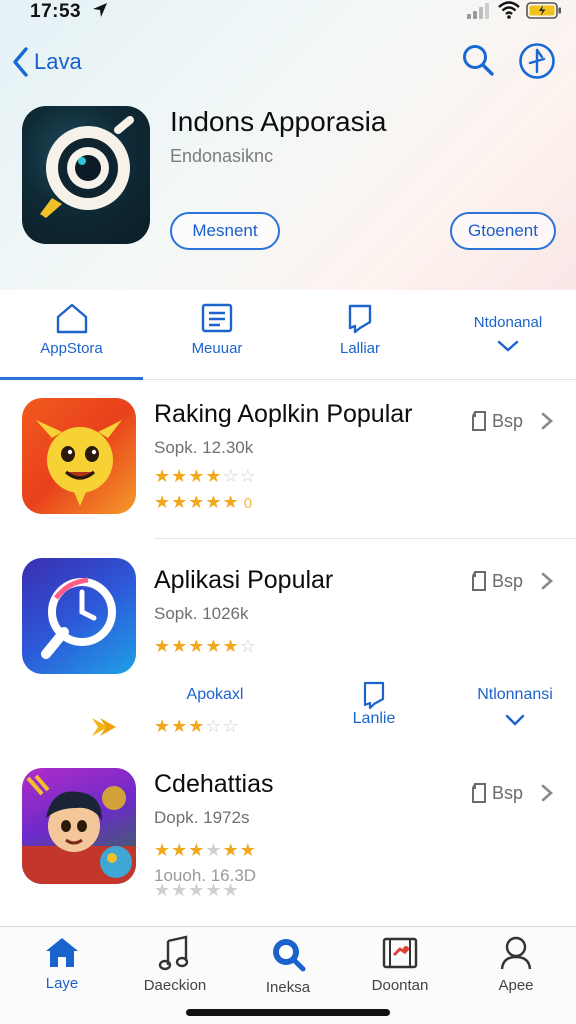 This screenshot has height=1024, width=576. I want to click on star-rating-faded: ★★★★★, so click(197, 890).